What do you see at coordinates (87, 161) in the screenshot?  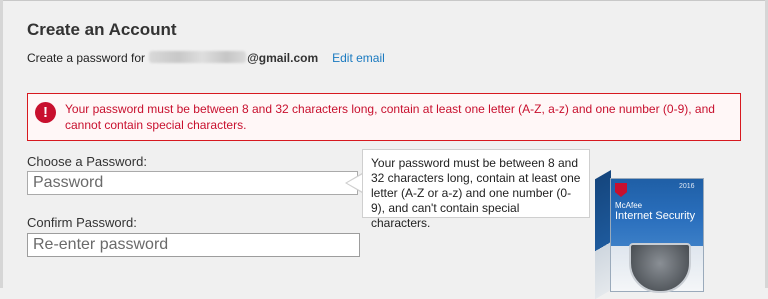 I see `password-label: Choose a Password:` at bounding box center [87, 161].